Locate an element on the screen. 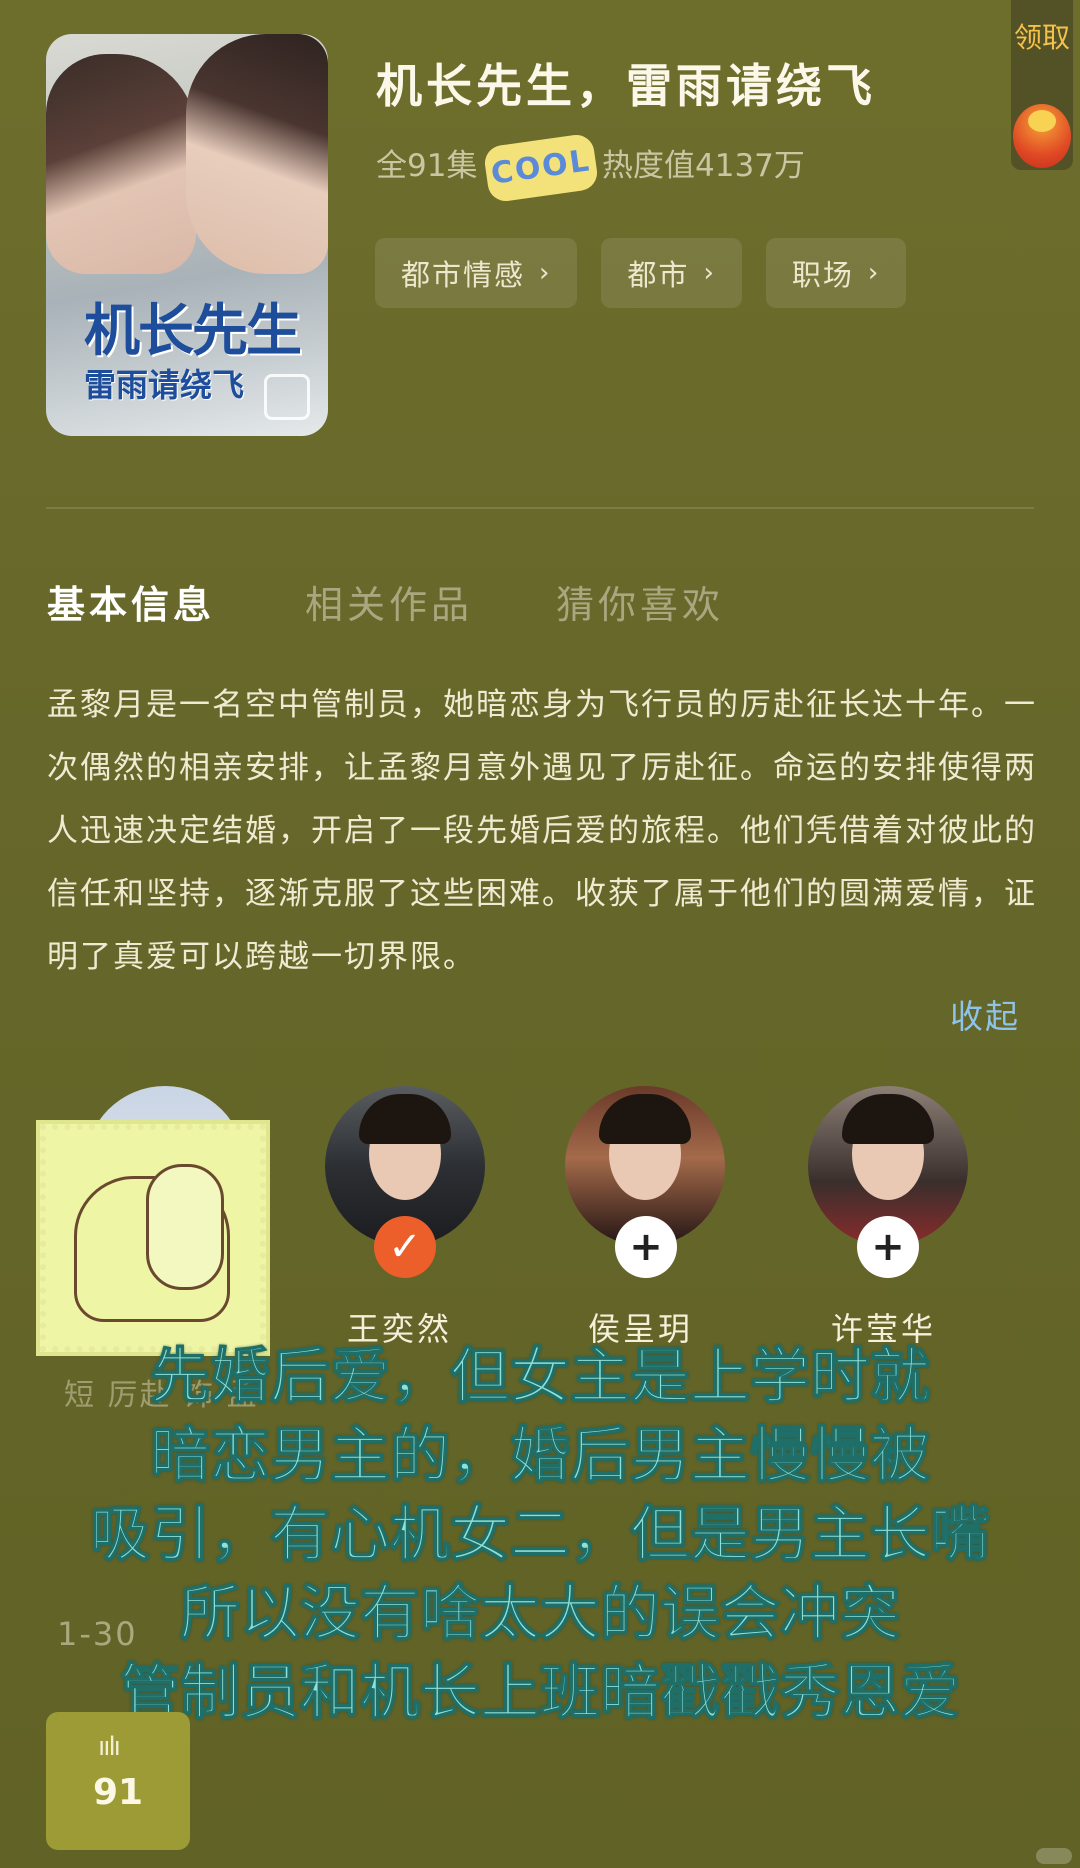  genre-tags: 都市情感 › 都市 › 职场 › is located at coordinates (641, 273).